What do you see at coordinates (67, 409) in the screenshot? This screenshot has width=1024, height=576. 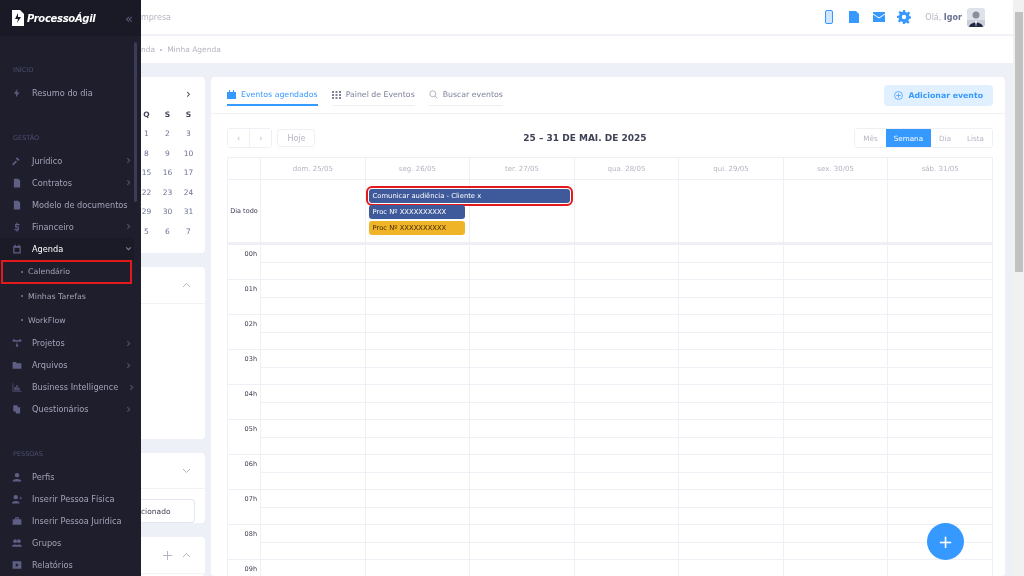 I see `sidebar-item: Questionários` at bounding box center [67, 409].